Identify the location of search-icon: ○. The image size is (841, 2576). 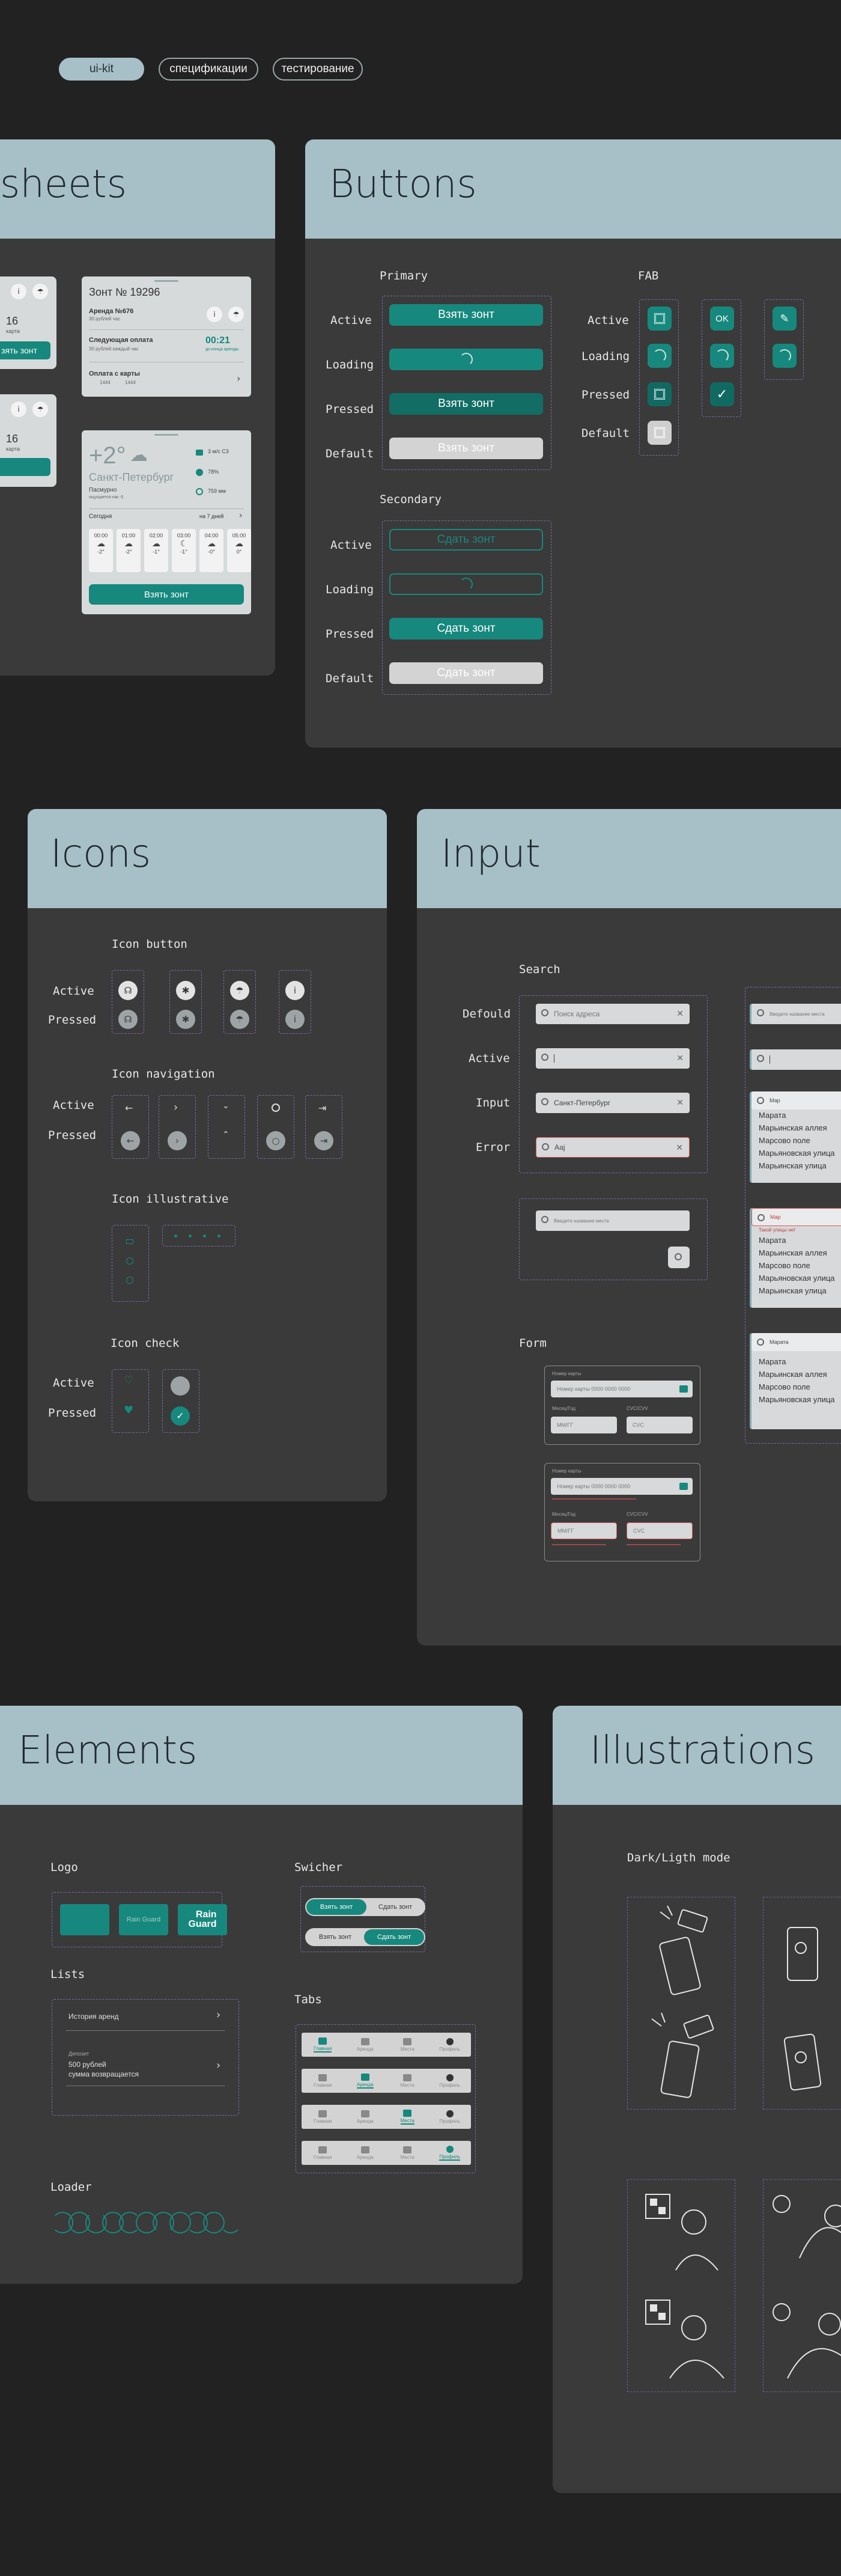
(276, 1140).